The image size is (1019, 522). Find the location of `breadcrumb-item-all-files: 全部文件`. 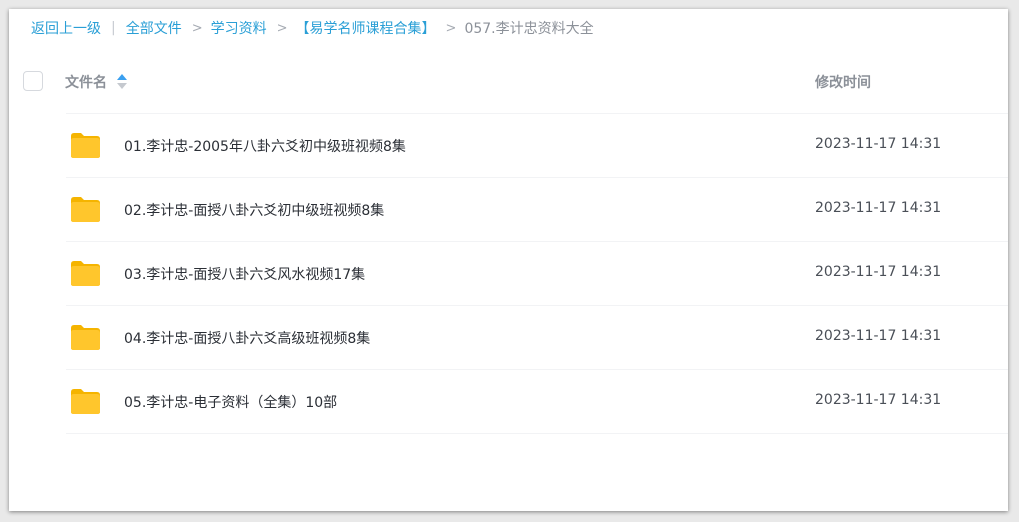

breadcrumb-item-all-files: 全部文件 is located at coordinates (154, 28).